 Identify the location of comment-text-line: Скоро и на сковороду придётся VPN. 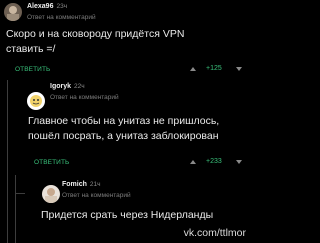
(95, 34).